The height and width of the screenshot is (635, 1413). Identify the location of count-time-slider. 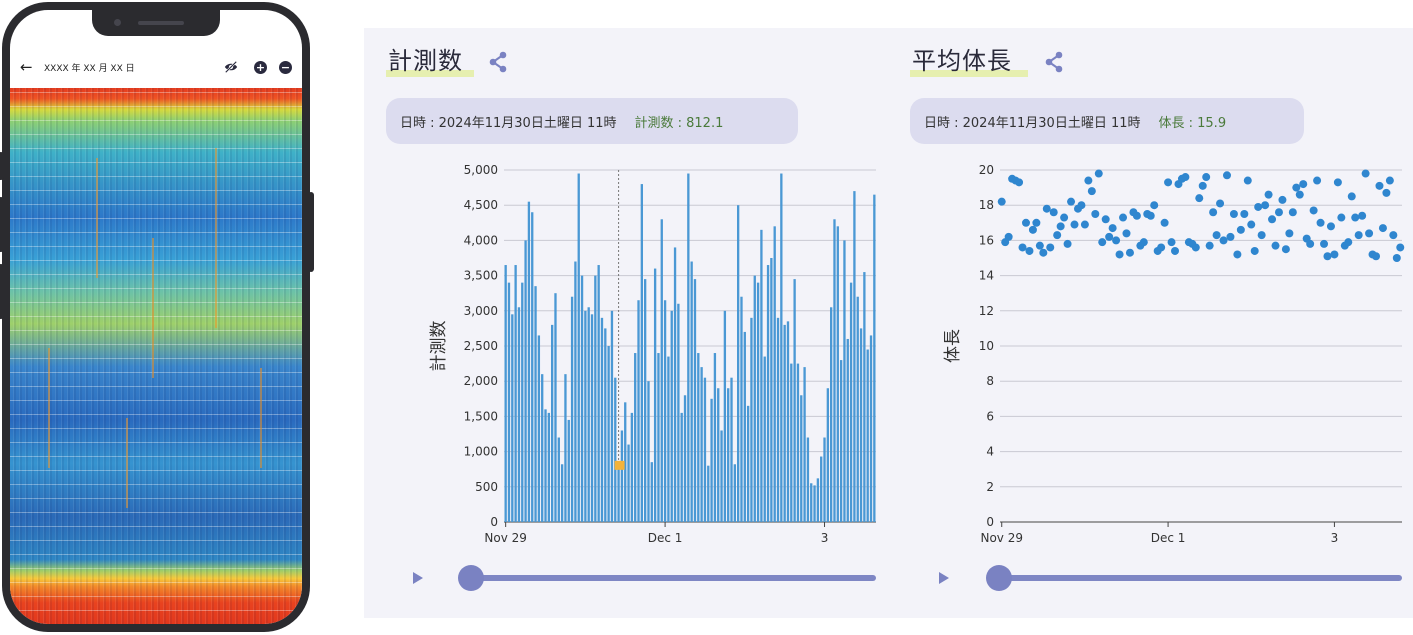
(668, 578).